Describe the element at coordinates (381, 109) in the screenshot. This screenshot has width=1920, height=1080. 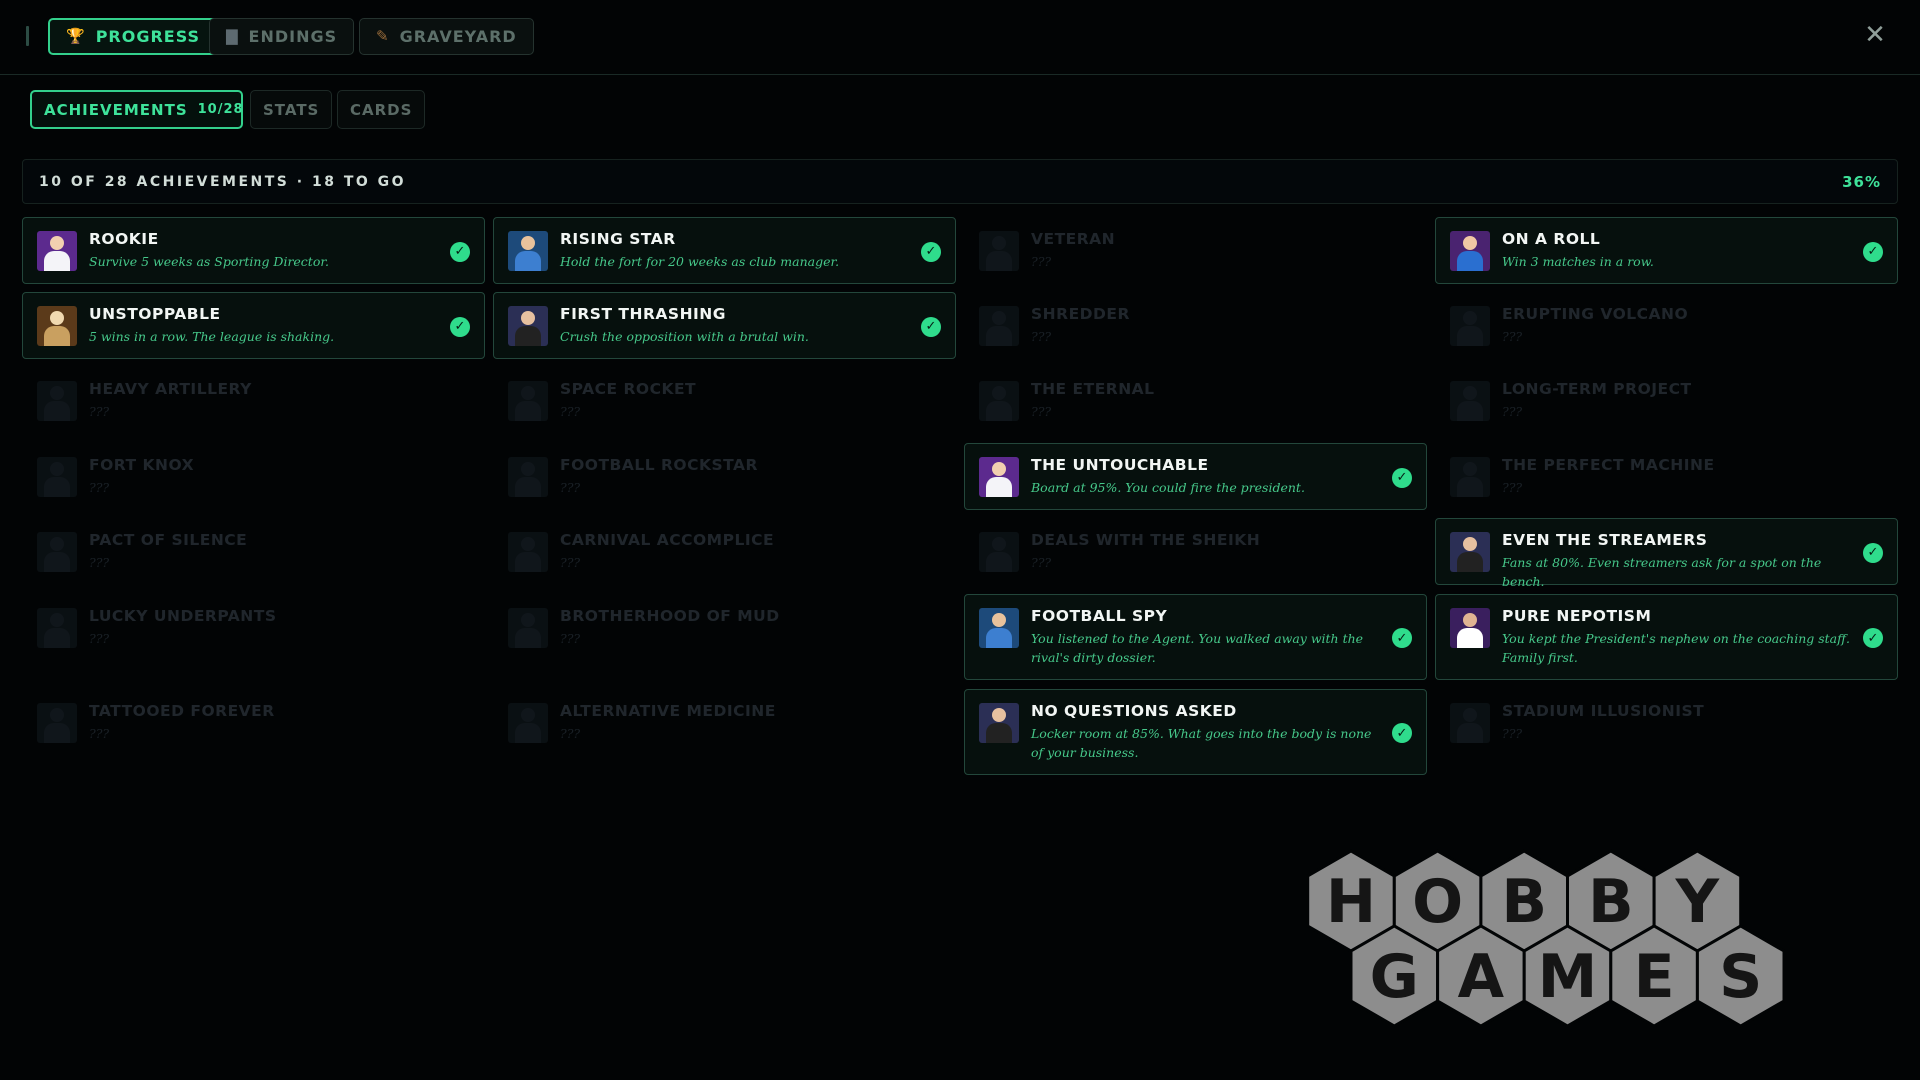
I see `subtab-cards: CARDS` at that location.